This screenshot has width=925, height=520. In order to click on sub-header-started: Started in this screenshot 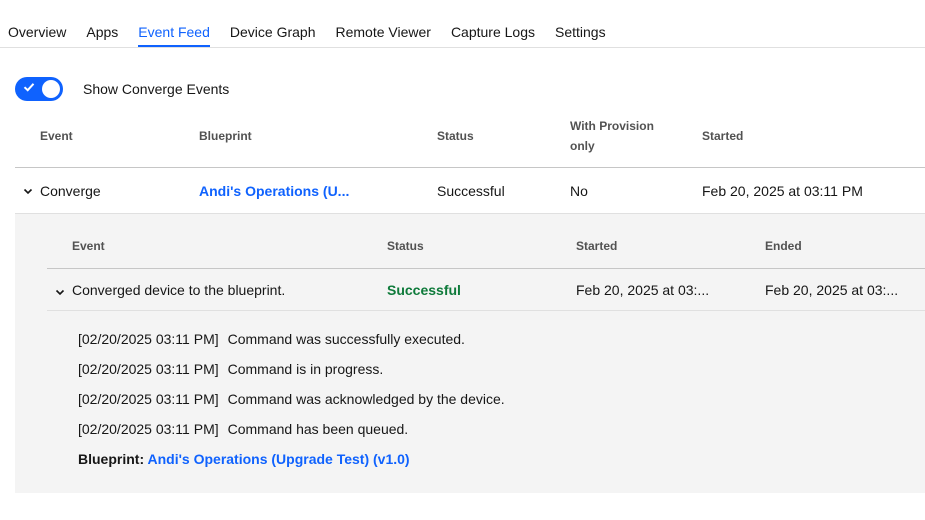, I will do `click(597, 246)`.